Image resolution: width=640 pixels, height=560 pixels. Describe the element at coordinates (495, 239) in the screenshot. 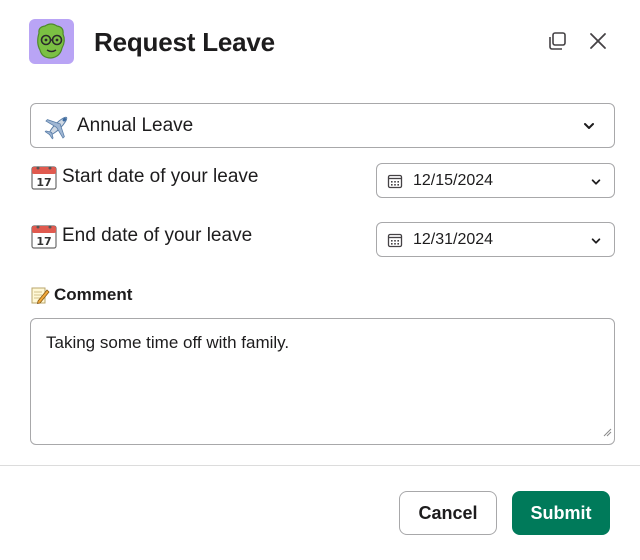

I see `end-date-picker: 12/31/2024` at that location.